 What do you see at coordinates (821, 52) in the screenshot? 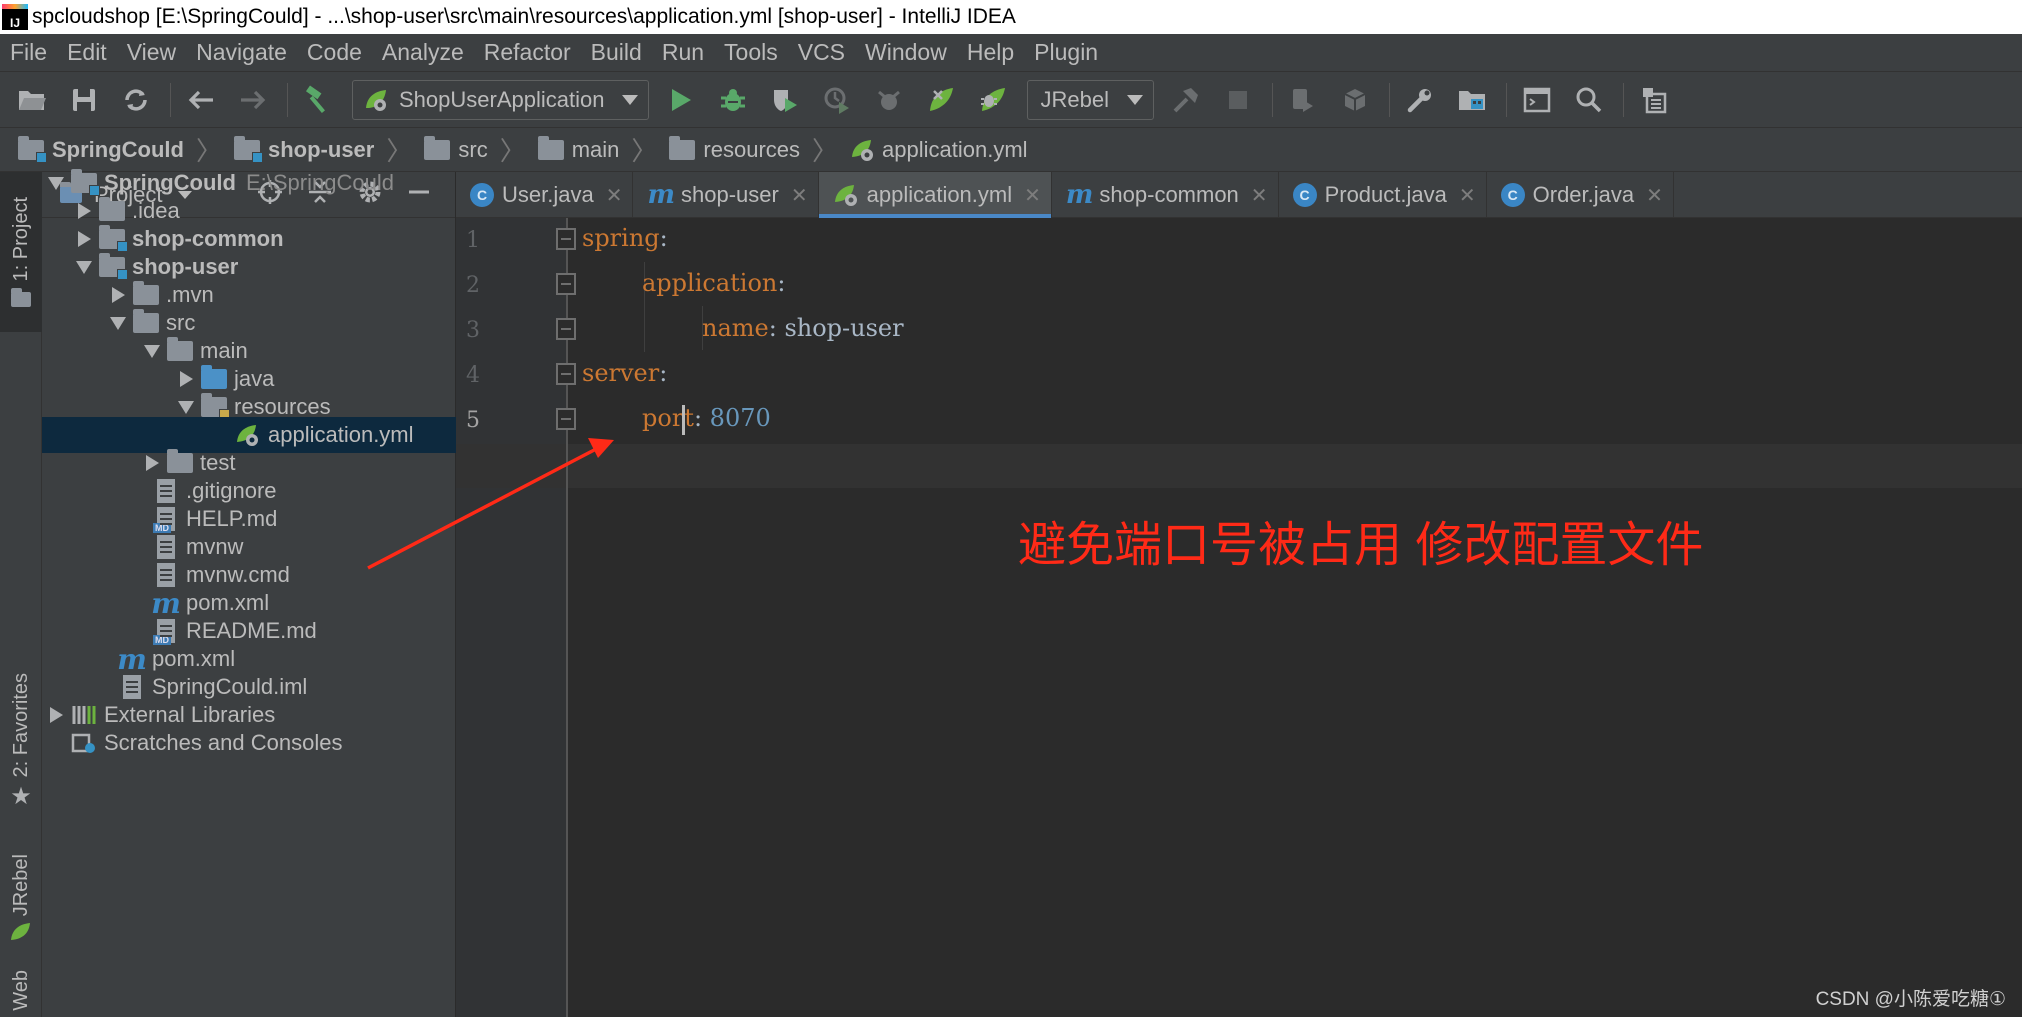
I see `menu-vcs: VCS` at bounding box center [821, 52].